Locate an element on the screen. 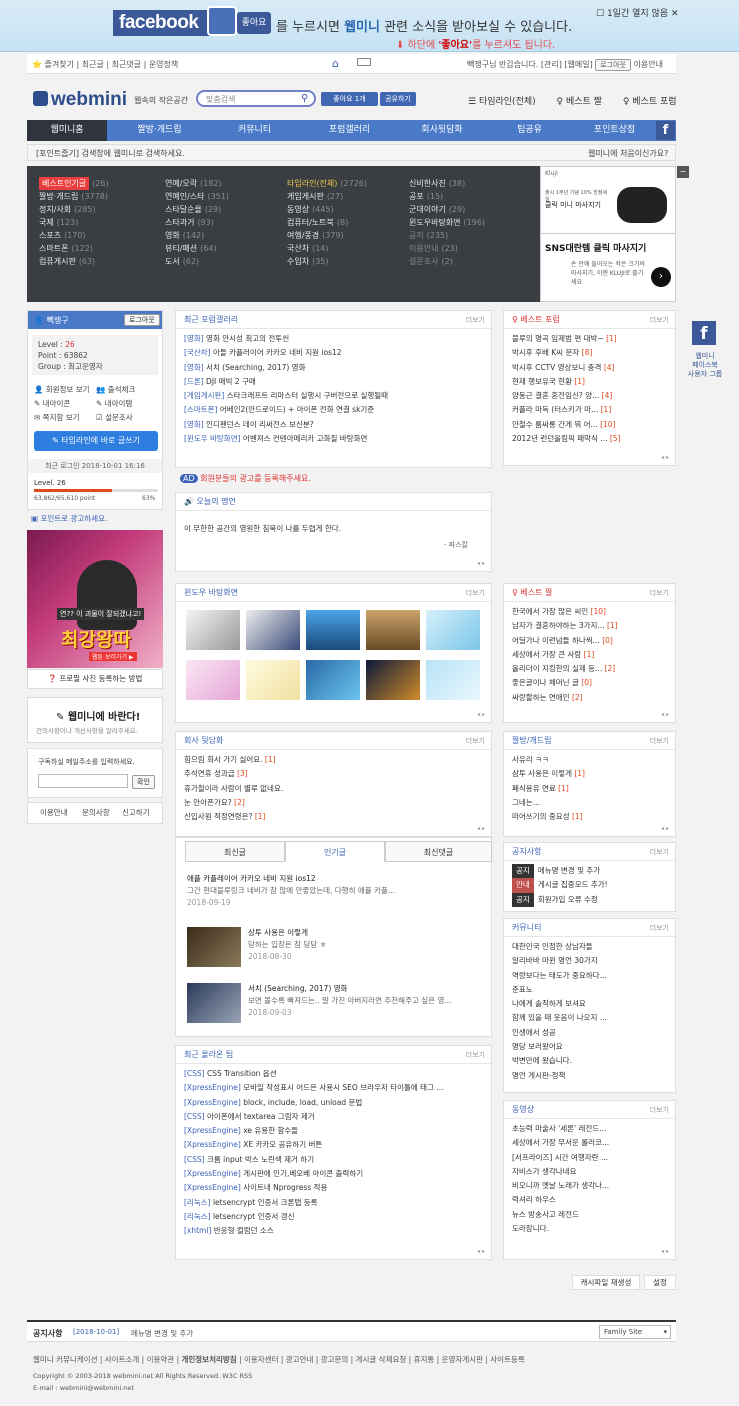 This screenshot has height=1406, width=739. link-inquiry: 문의사항 is located at coordinates (96, 813).